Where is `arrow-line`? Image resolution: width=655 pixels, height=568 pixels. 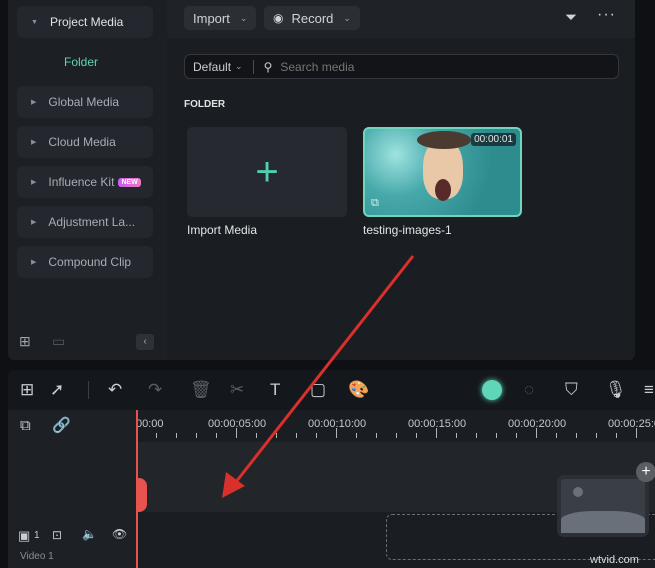
arrow-line is located at coordinates (322, 371).